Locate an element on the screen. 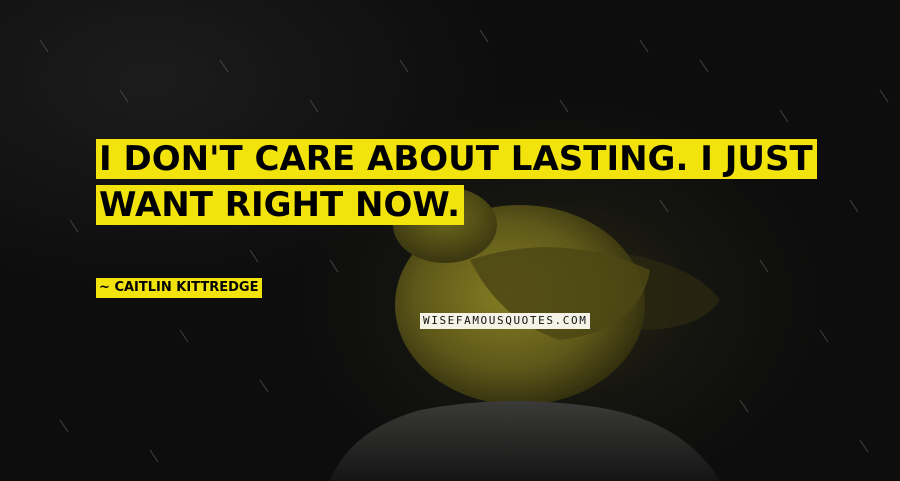 The image size is (900, 481). rock is located at coordinates (525, 441).